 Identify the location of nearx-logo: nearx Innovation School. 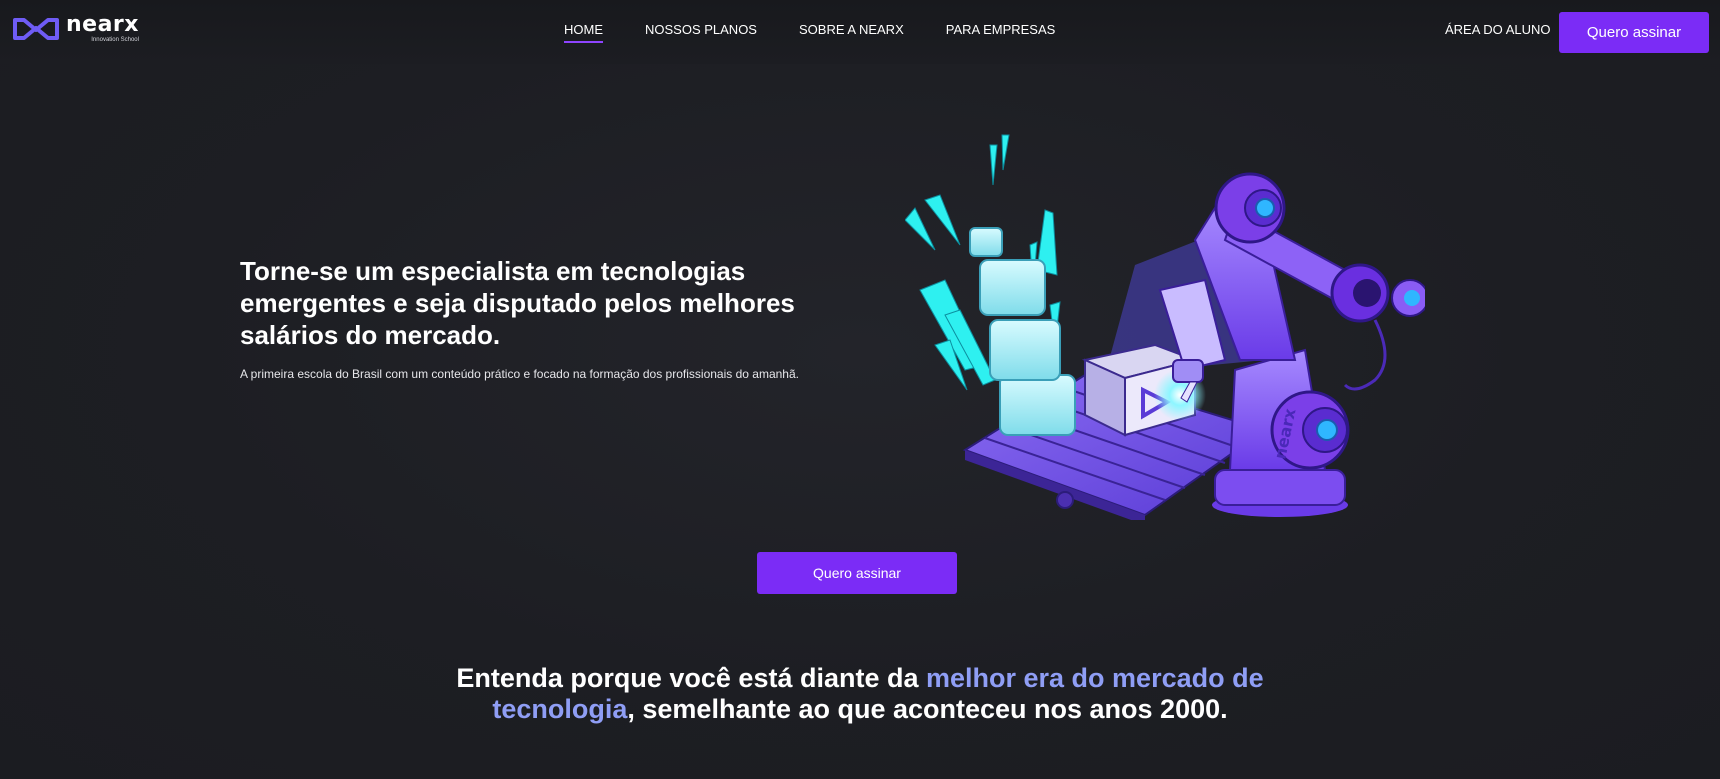
(75, 28).